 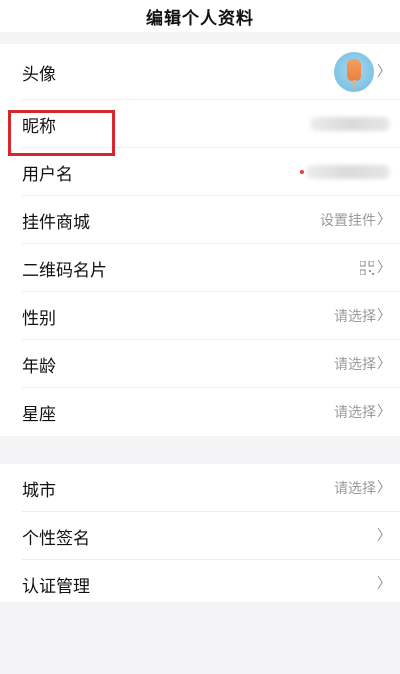 I want to click on constellation-row: 星座 请选择 〉, so click(x=200, y=412).